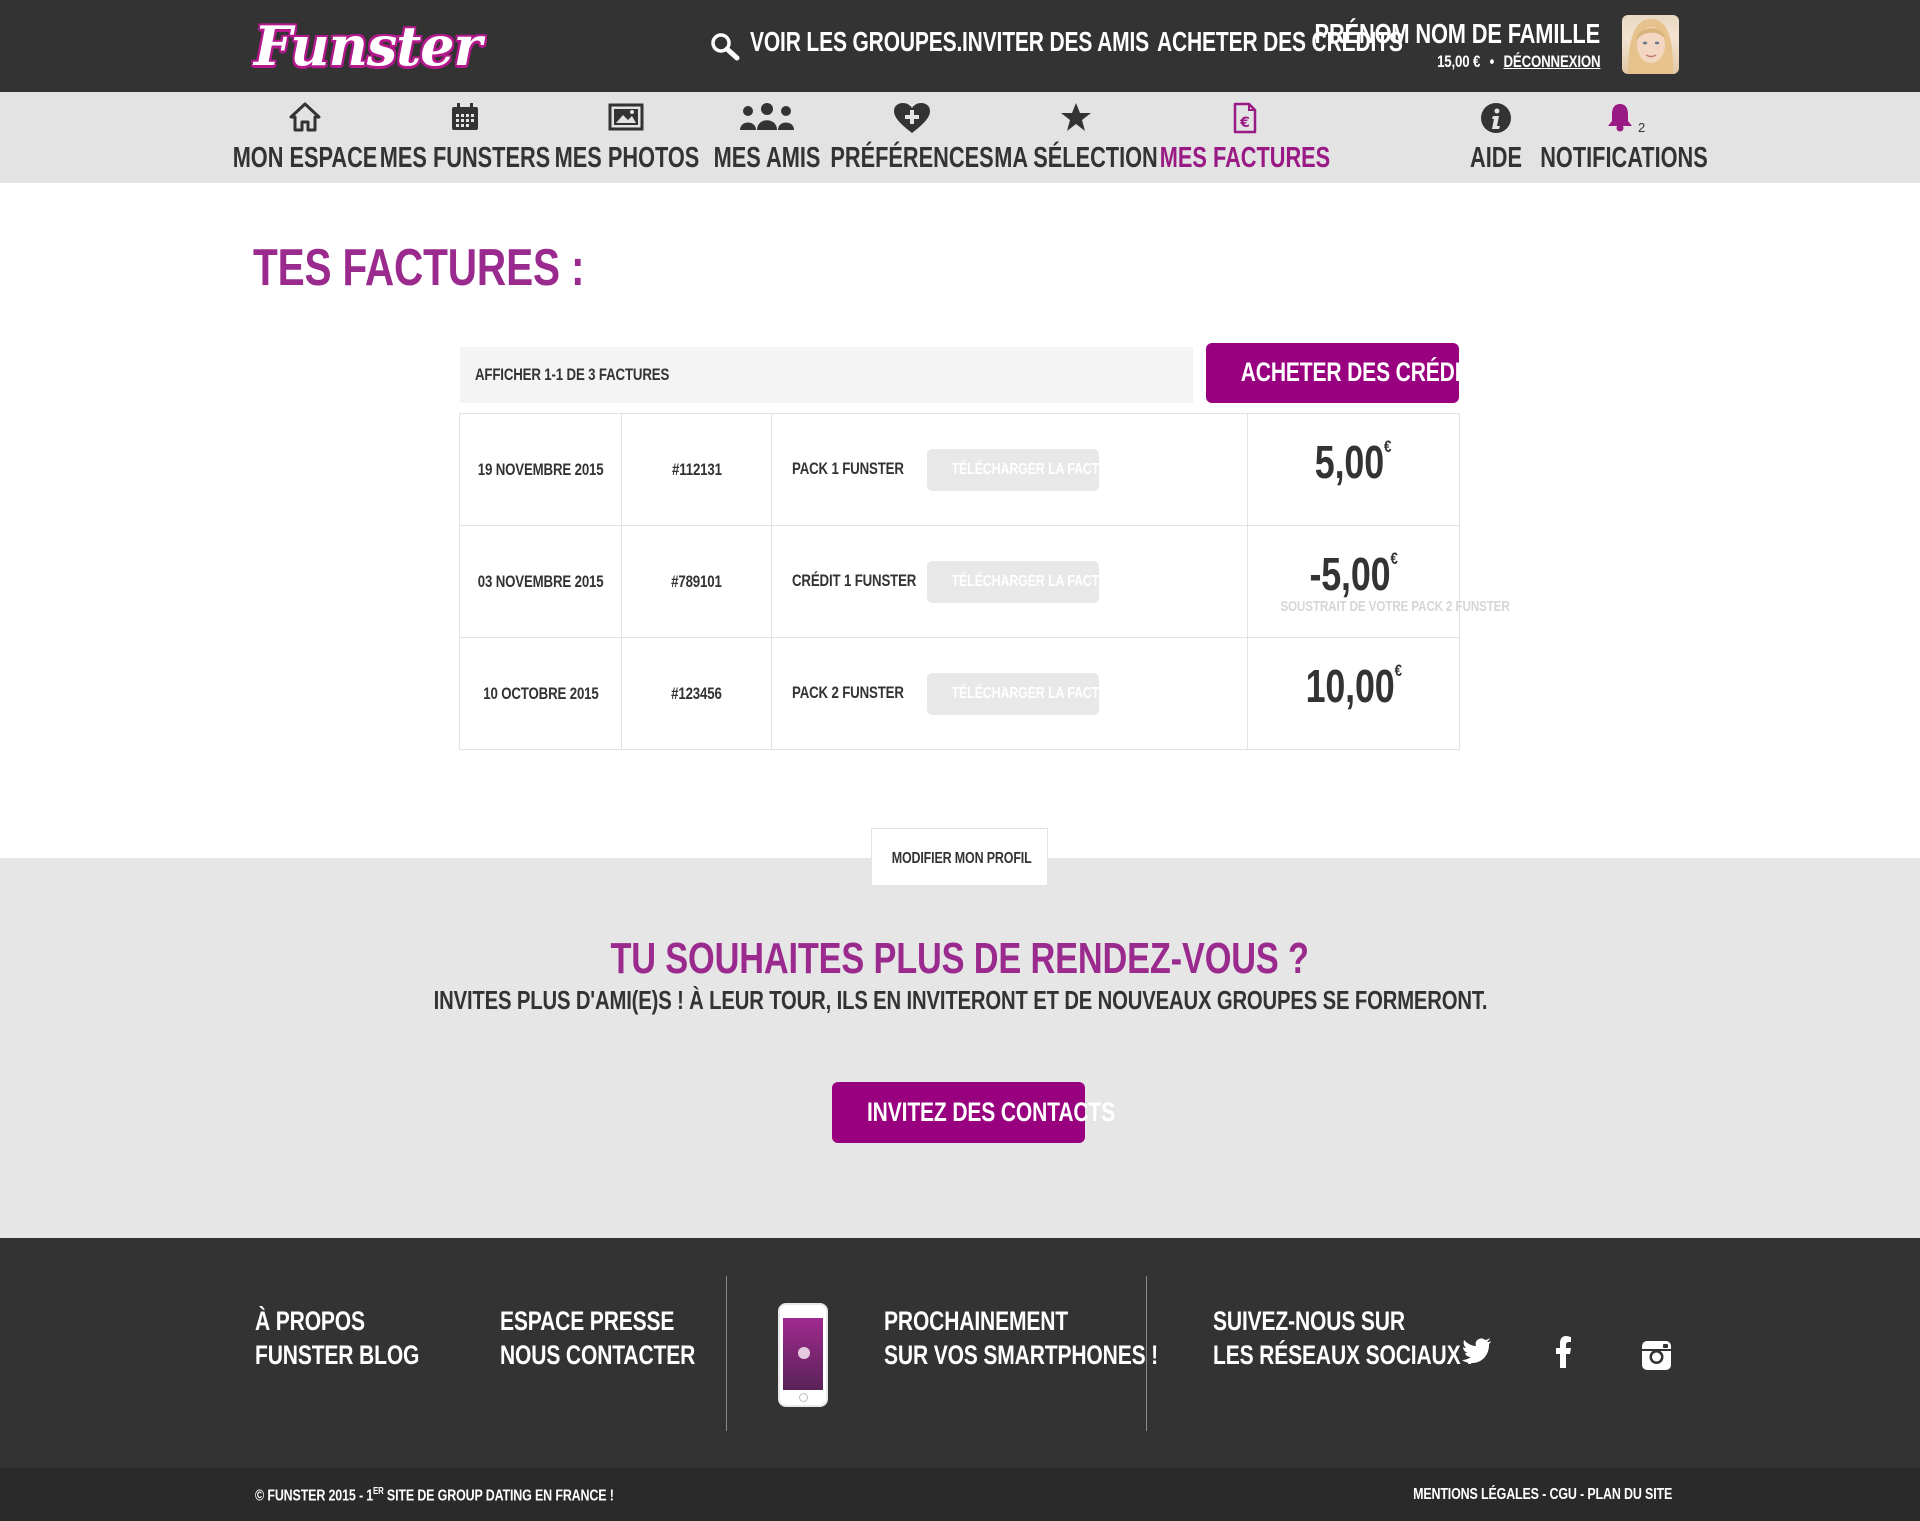  I want to click on invoice-amount-cell: 5,00€, so click(1353, 469).